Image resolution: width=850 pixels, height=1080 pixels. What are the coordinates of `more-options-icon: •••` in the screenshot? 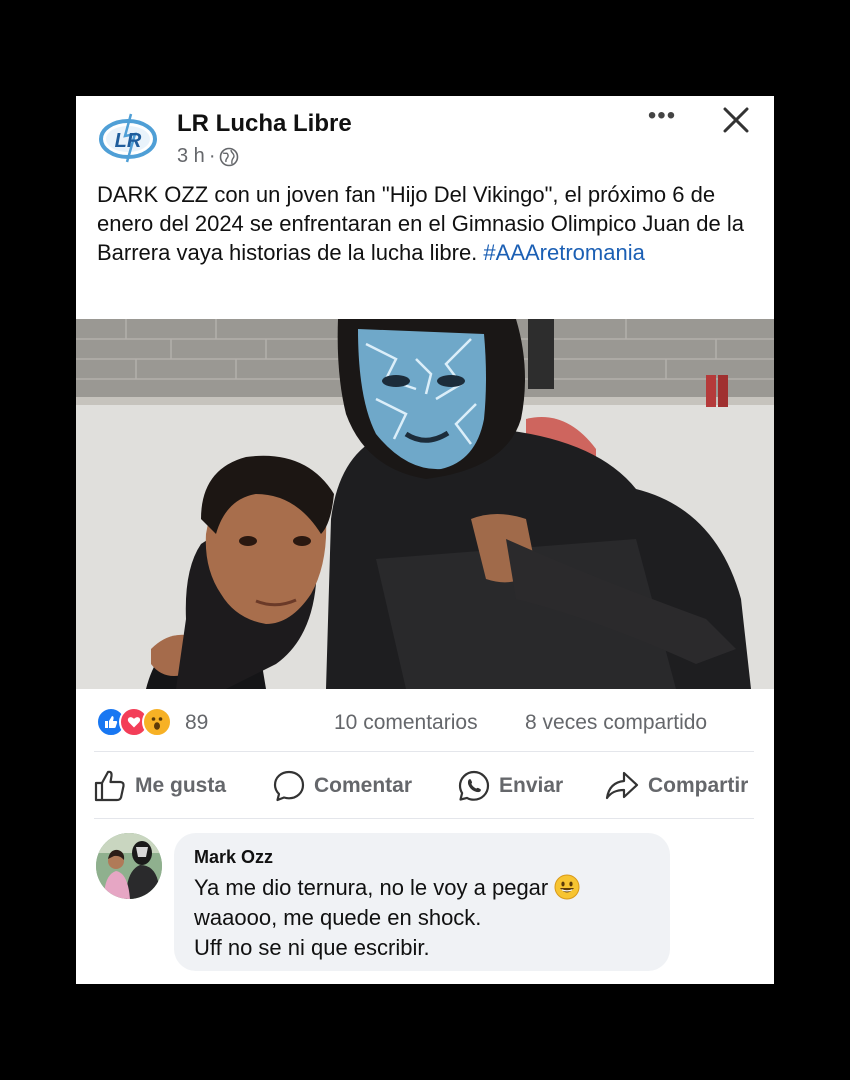 It's located at (662, 119).